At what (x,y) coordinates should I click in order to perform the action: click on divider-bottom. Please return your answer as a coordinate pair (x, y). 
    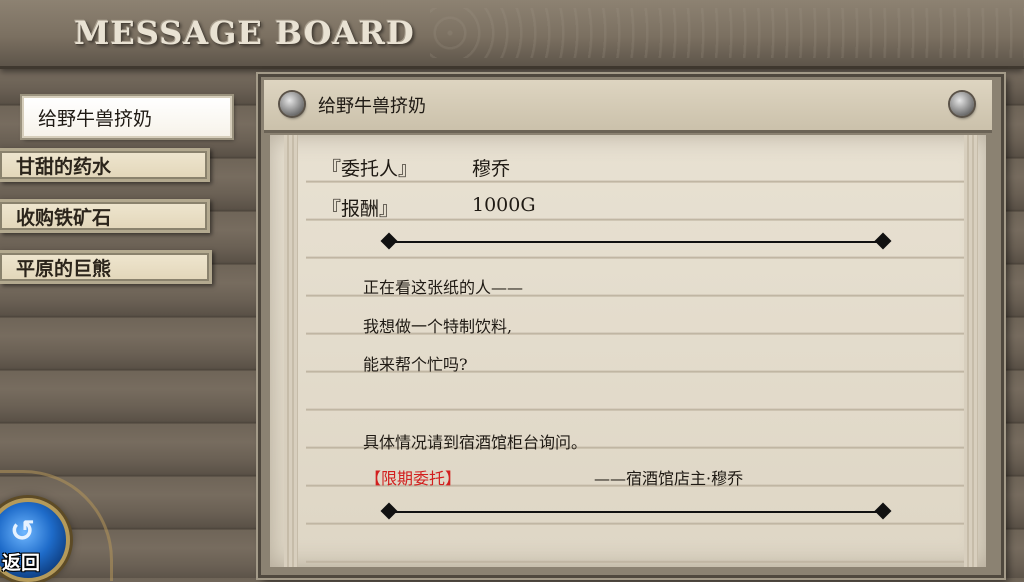
    Looking at the image, I should click on (636, 511).